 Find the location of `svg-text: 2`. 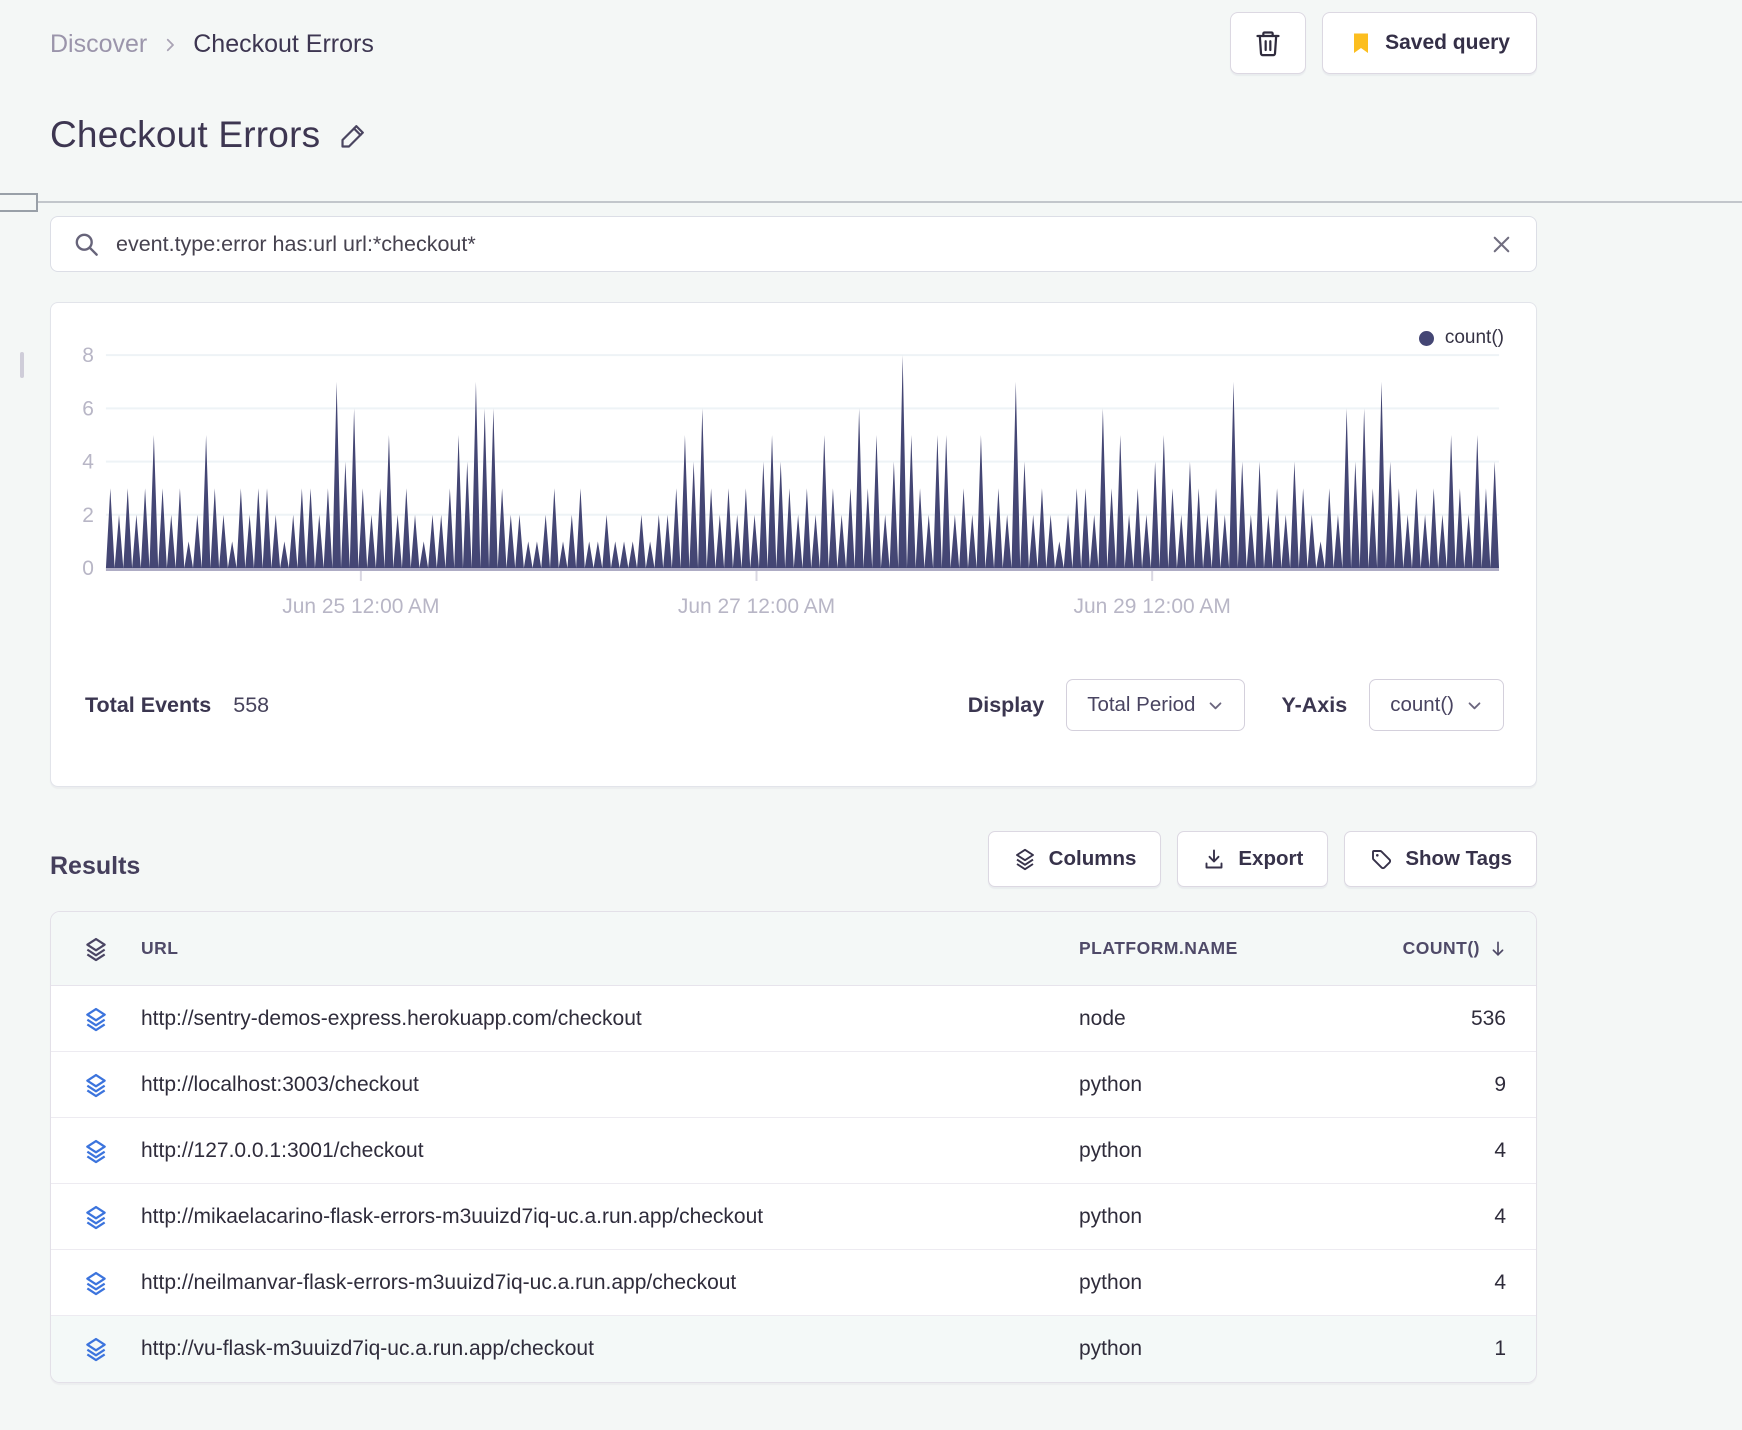

svg-text: 2 is located at coordinates (88, 515).